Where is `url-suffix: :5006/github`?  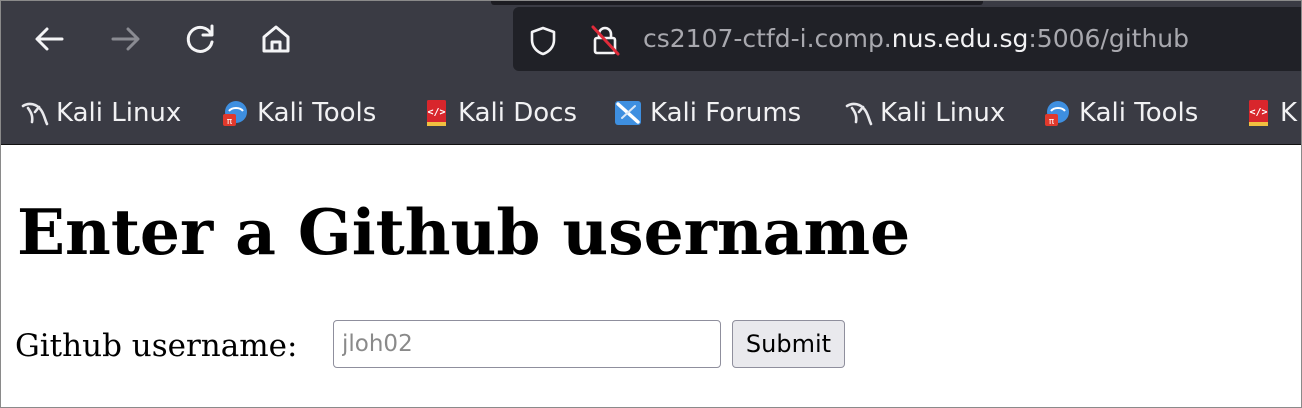
url-suffix: :5006/github is located at coordinates (1109, 38).